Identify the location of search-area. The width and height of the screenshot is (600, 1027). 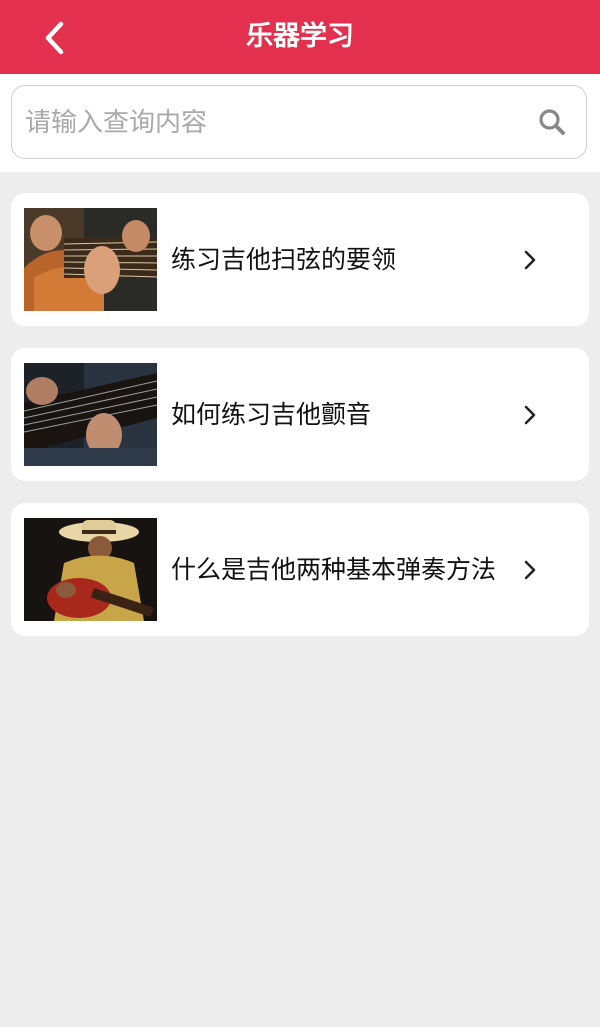
(300, 123).